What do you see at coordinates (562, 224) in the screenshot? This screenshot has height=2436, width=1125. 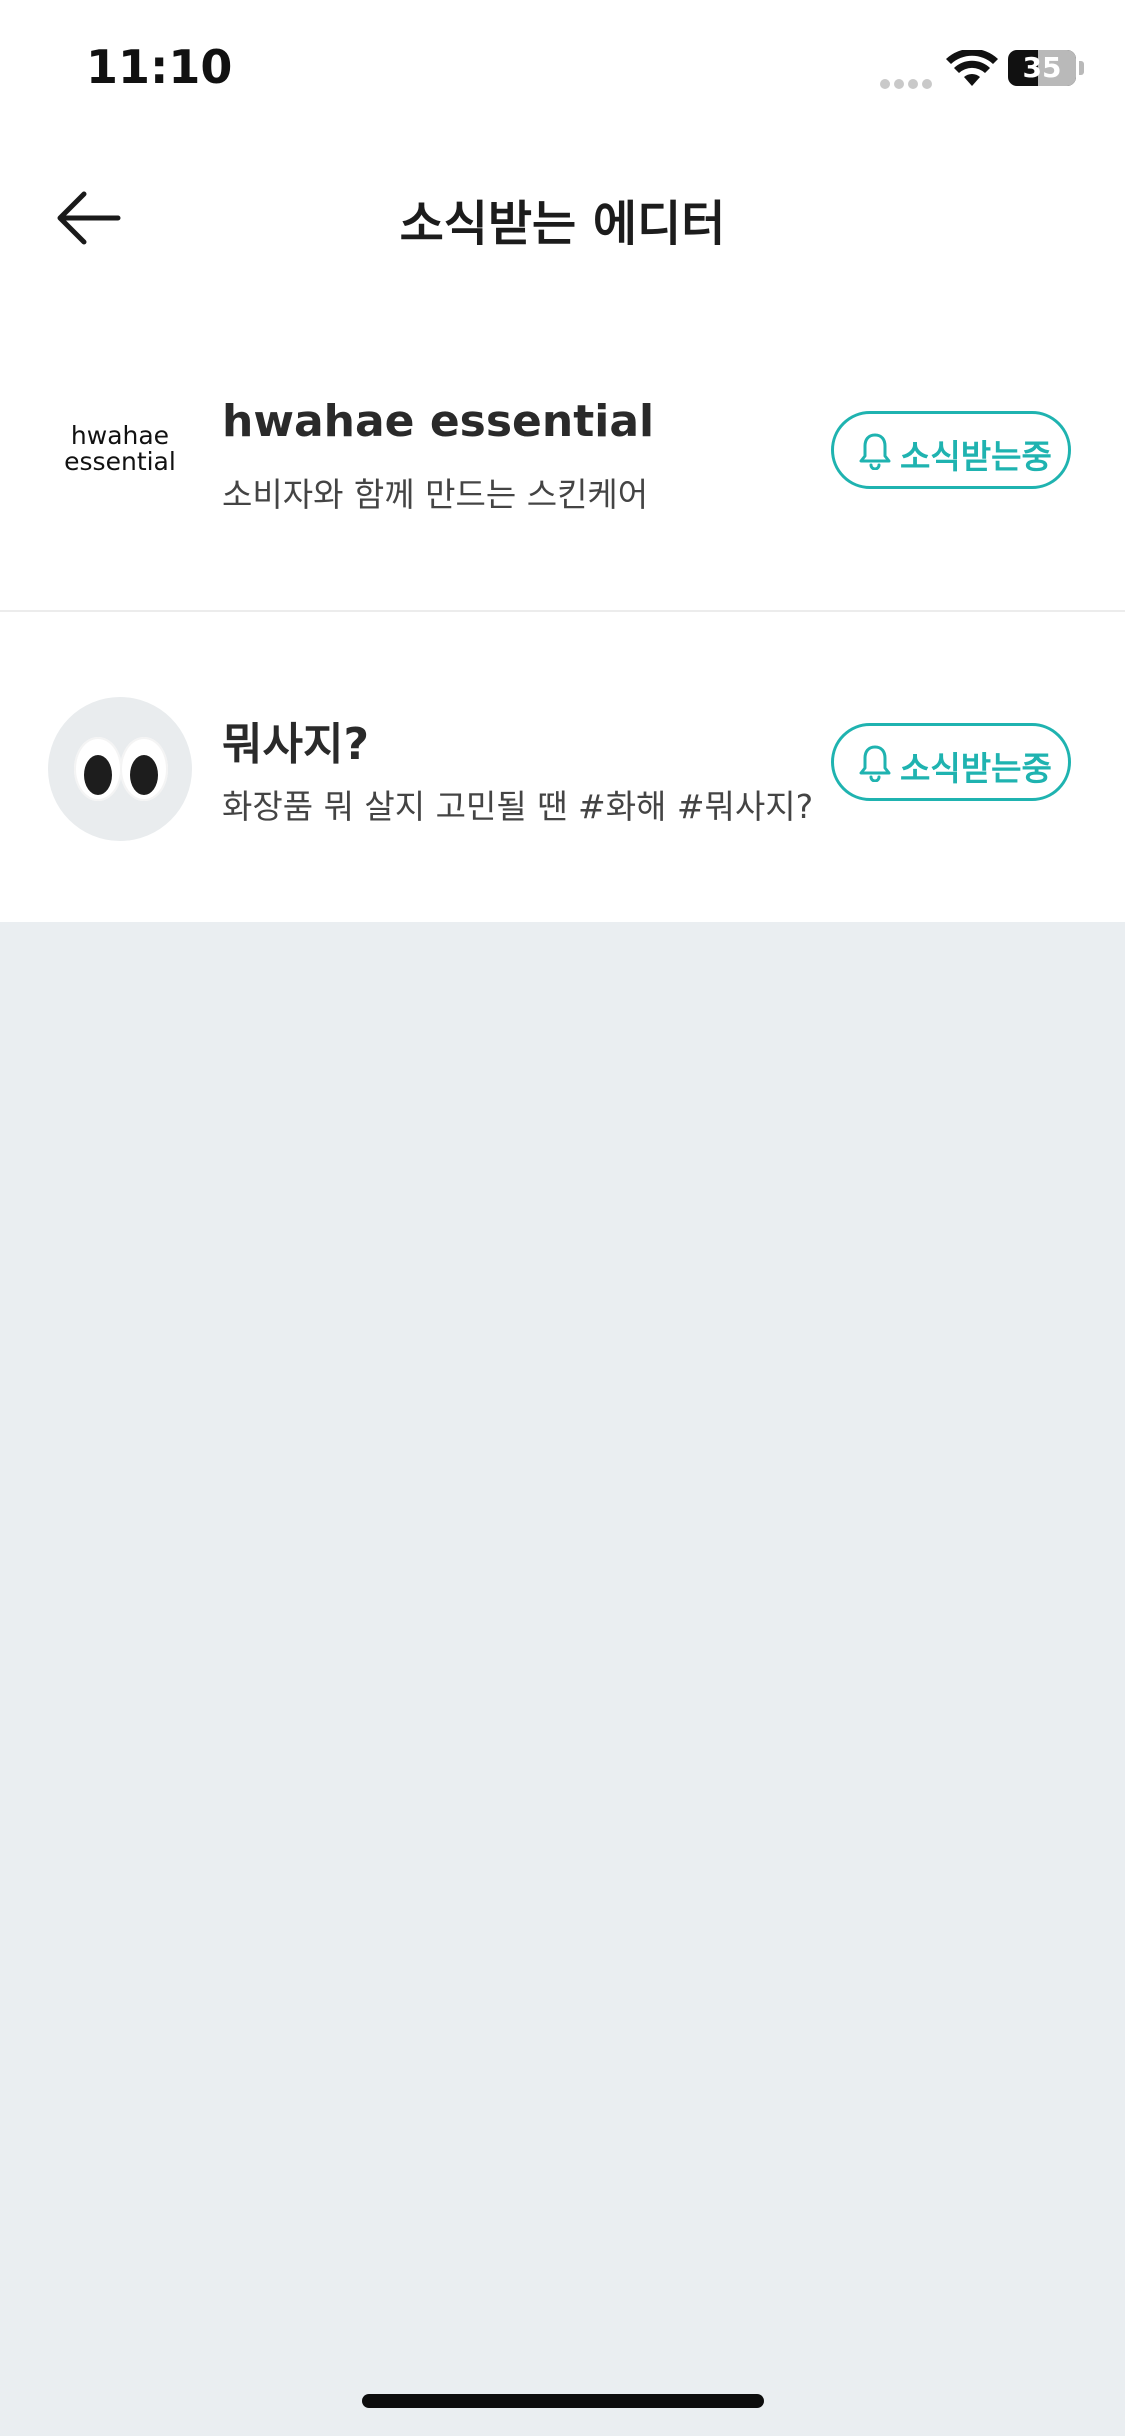 I see `page-title: 소식받는 에디터` at bounding box center [562, 224].